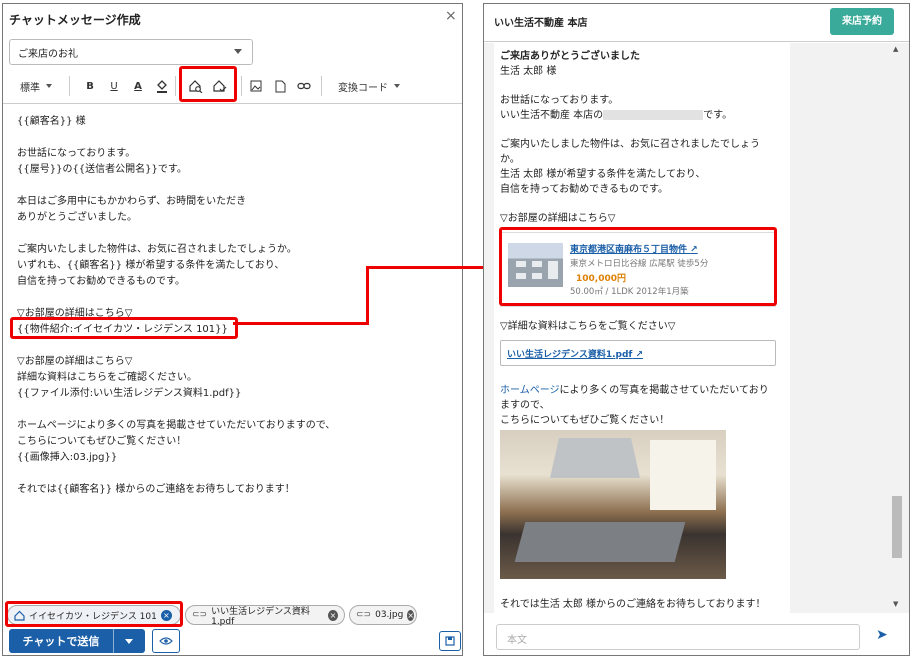 This screenshot has width=912, height=658. What do you see at coordinates (558, 218) in the screenshot?
I see `message-line: ▽お部屋の詳細はこちら▽` at bounding box center [558, 218].